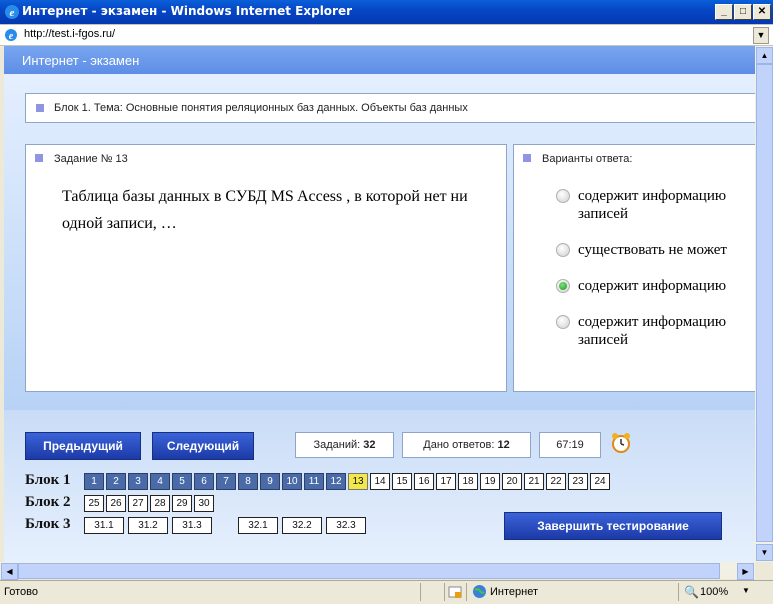 The height and width of the screenshot is (604, 773). Describe the element at coordinates (446, 481) in the screenshot. I see `task-nav-cell: 17` at that location.